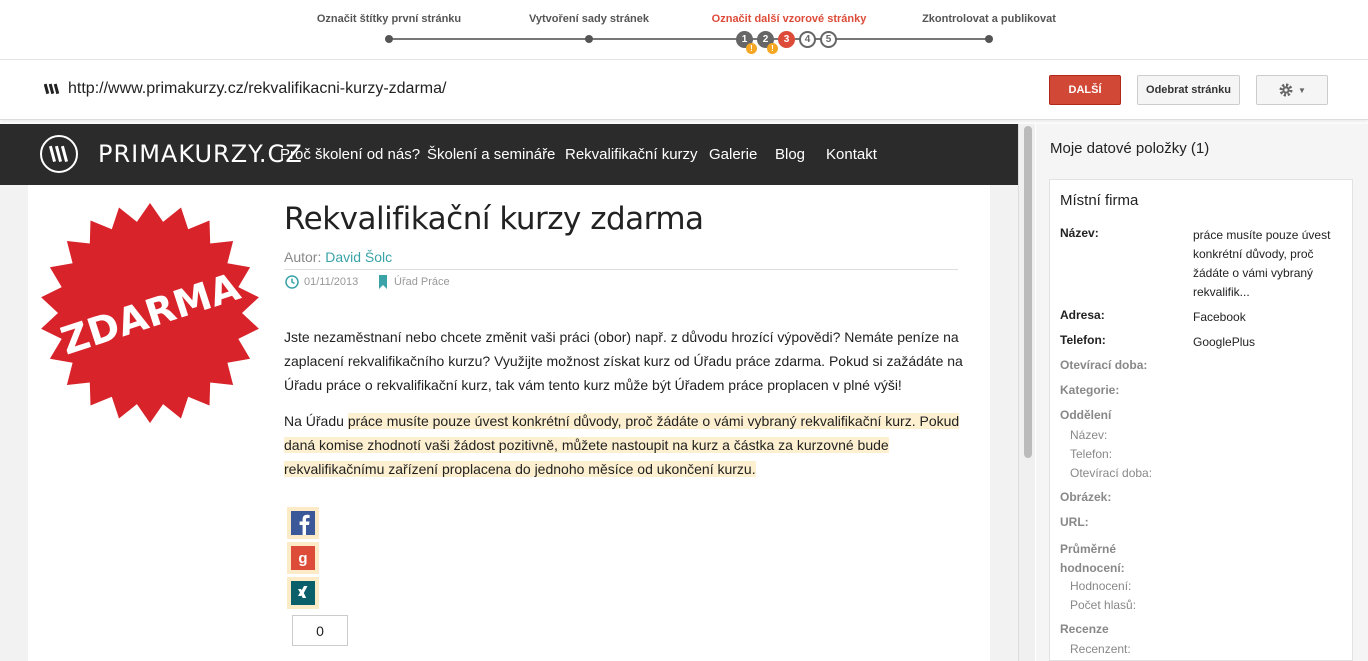 The image size is (1368, 661). I want to click on field-label: Průměrné hodnocení:, so click(1092, 558).